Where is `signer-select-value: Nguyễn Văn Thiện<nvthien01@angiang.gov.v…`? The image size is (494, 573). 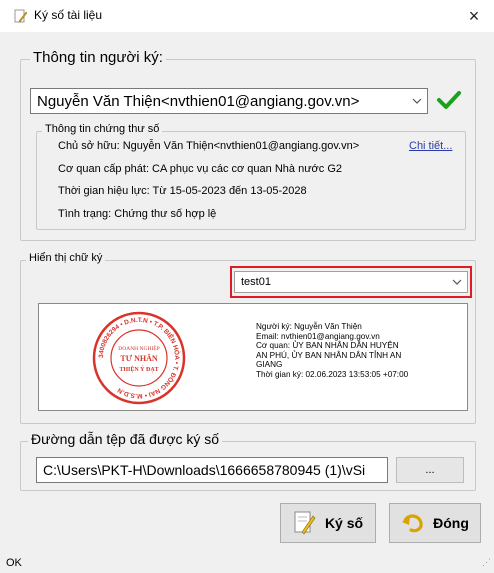
signer-select-value: Nguyễn Văn Thiện<nvthien01@angiang.gov.v… is located at coordinates (198, 101).